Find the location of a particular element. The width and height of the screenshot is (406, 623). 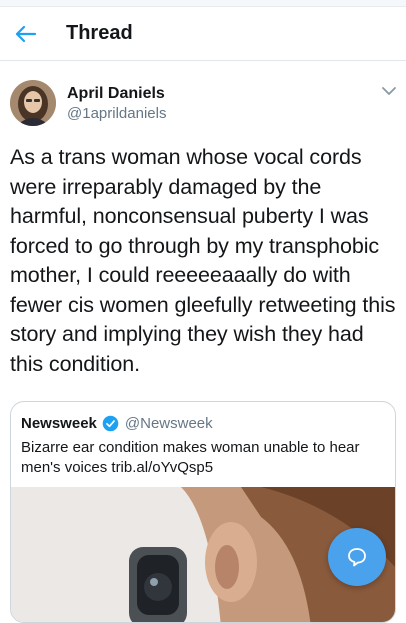

status-bar-strip is located at coordinates (203, 3).